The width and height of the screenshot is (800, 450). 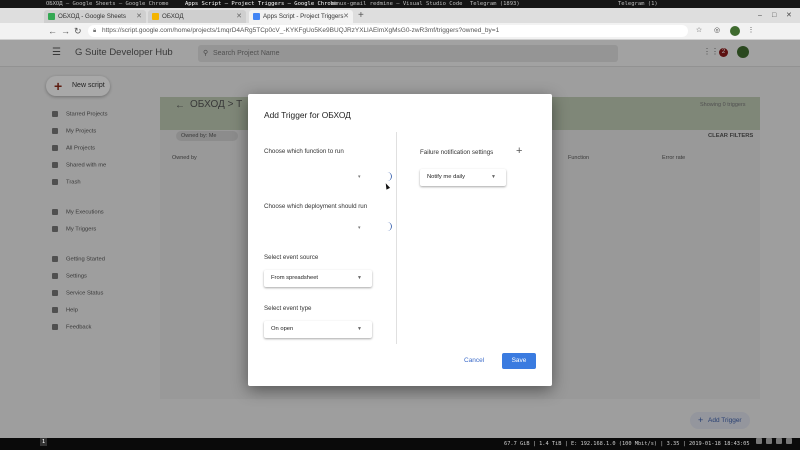 I want to click on event-source-select: From spreadsheet ▼, so click(x=318, y=278).